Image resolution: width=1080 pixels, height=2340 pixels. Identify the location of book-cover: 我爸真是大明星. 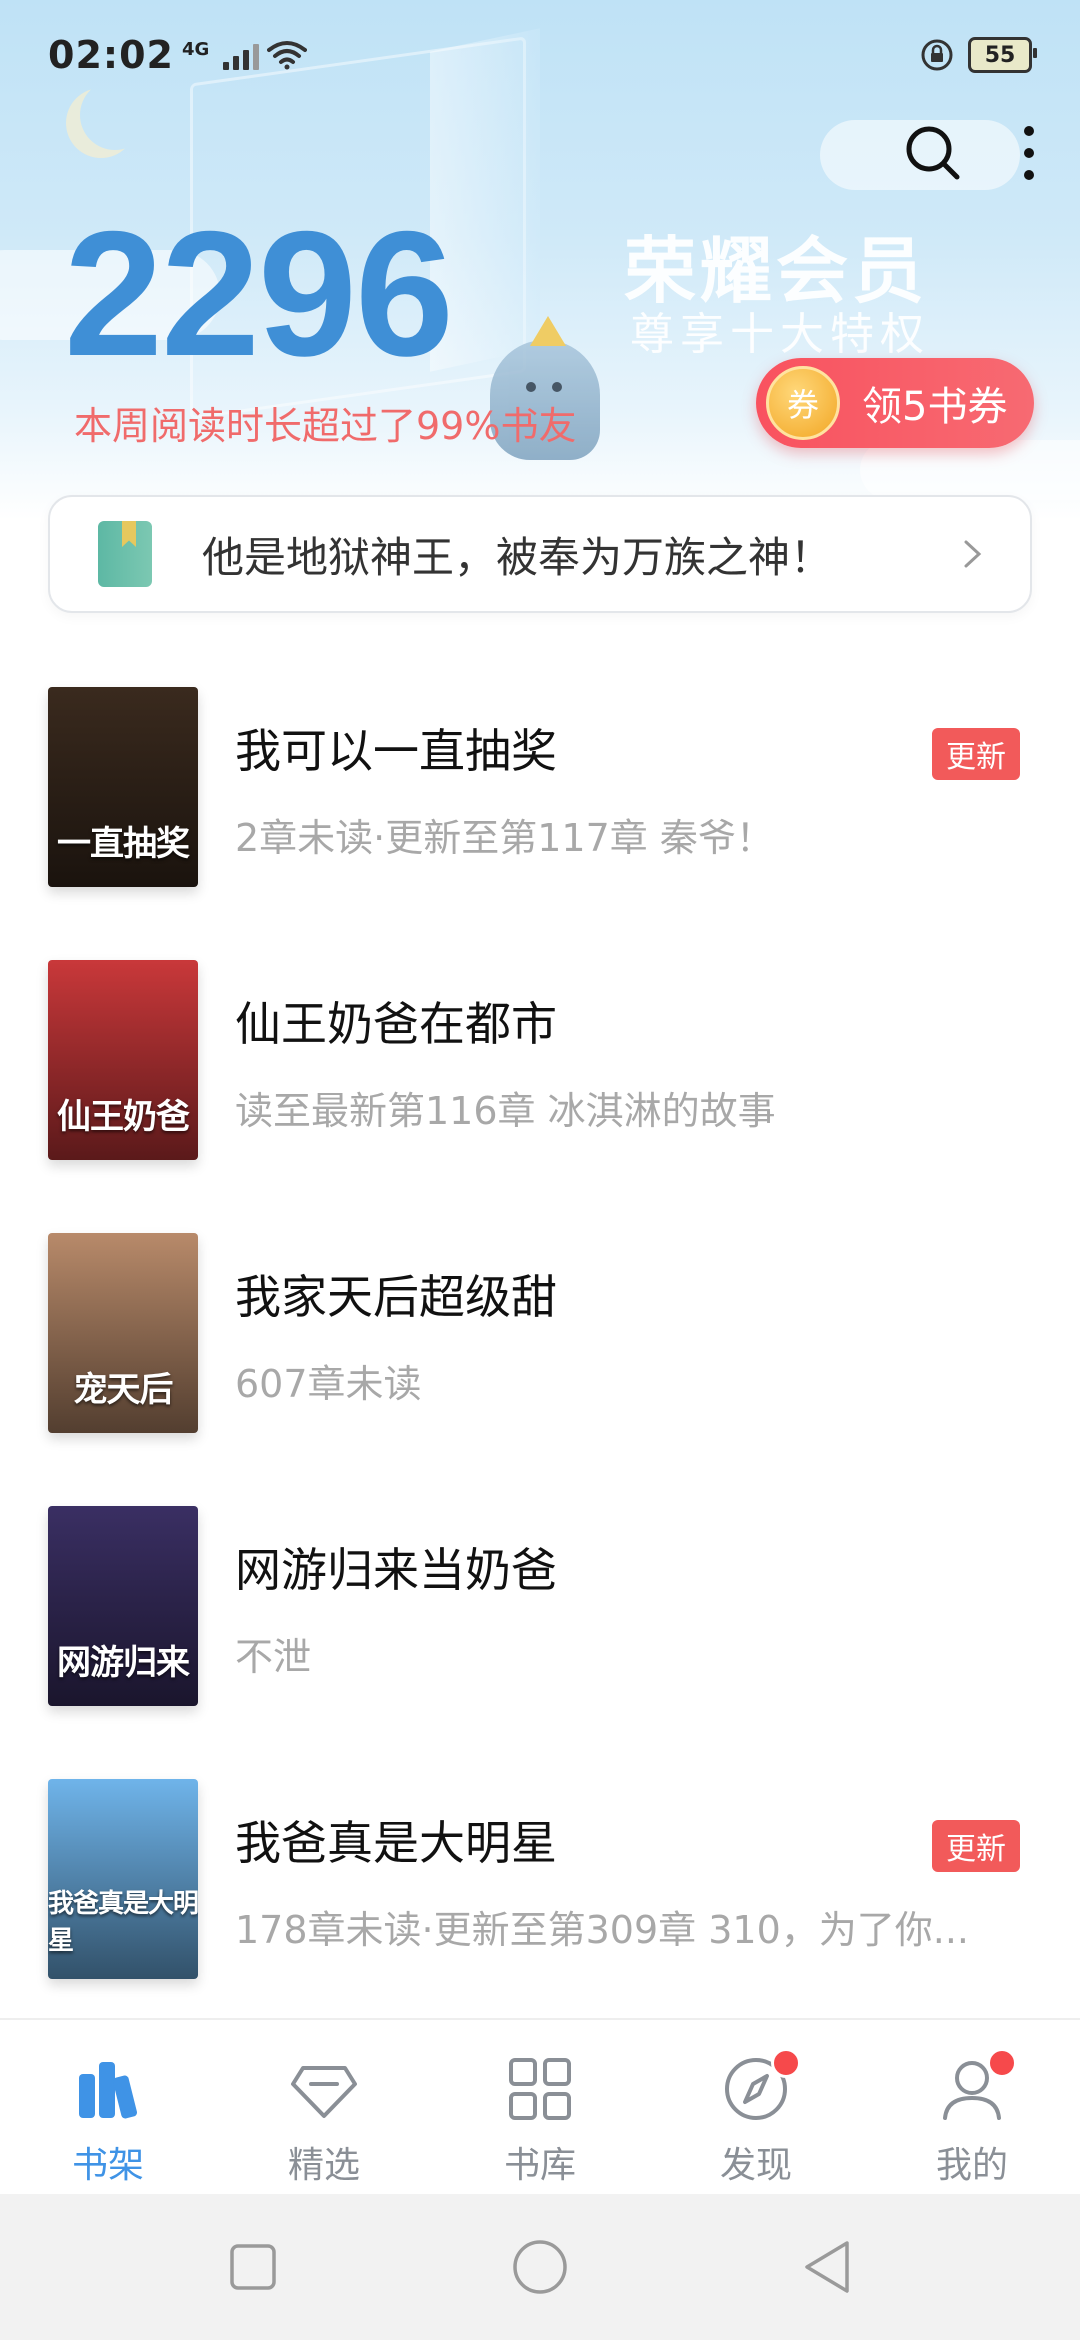
(123, 1879).